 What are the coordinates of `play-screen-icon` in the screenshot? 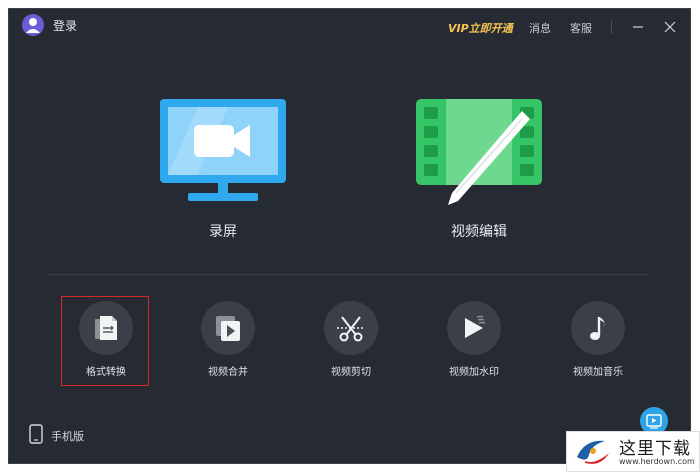 It's located at (654, 421).